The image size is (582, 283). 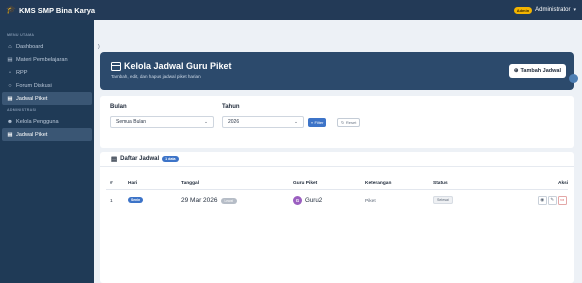 What do you see at coordinates (118, 107) in the screenshot?
I see `month-label: Bulan` at bounding box center [118, 107].